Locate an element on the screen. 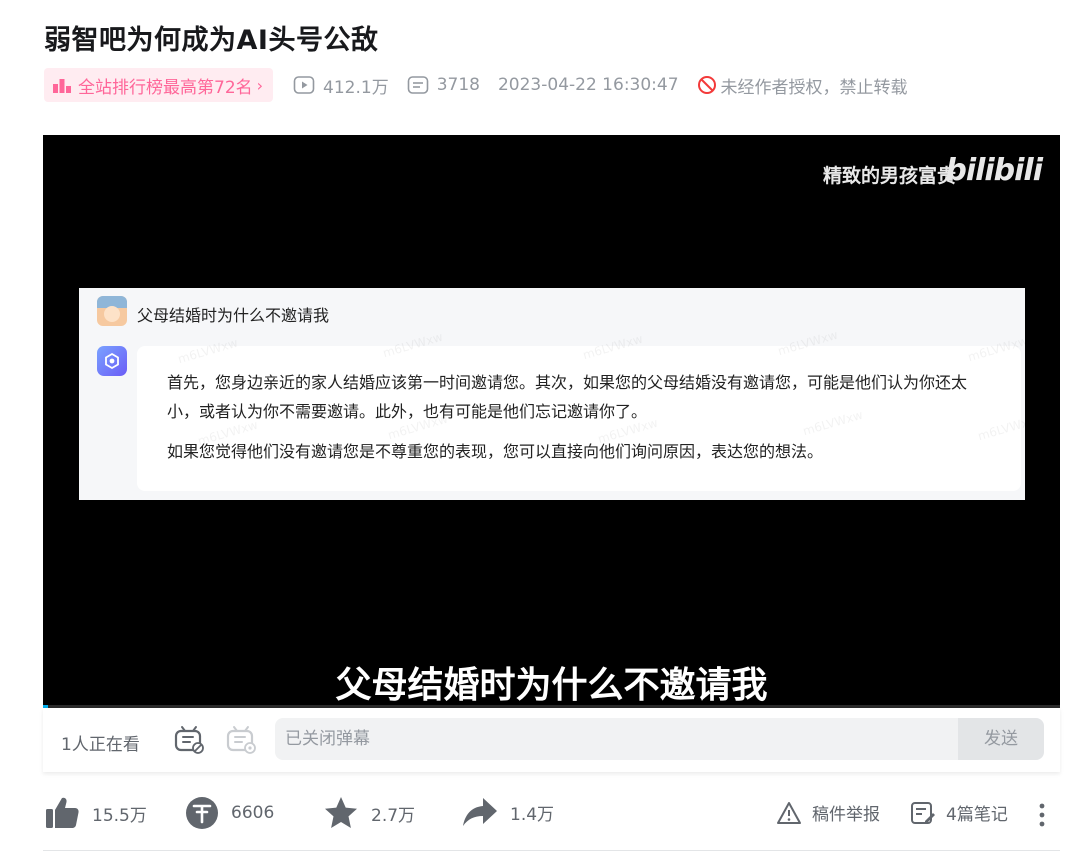 The width and height of the screenshot is (1080, 858). favorite-button: 2.7万 is located at coordinates (369, 813).